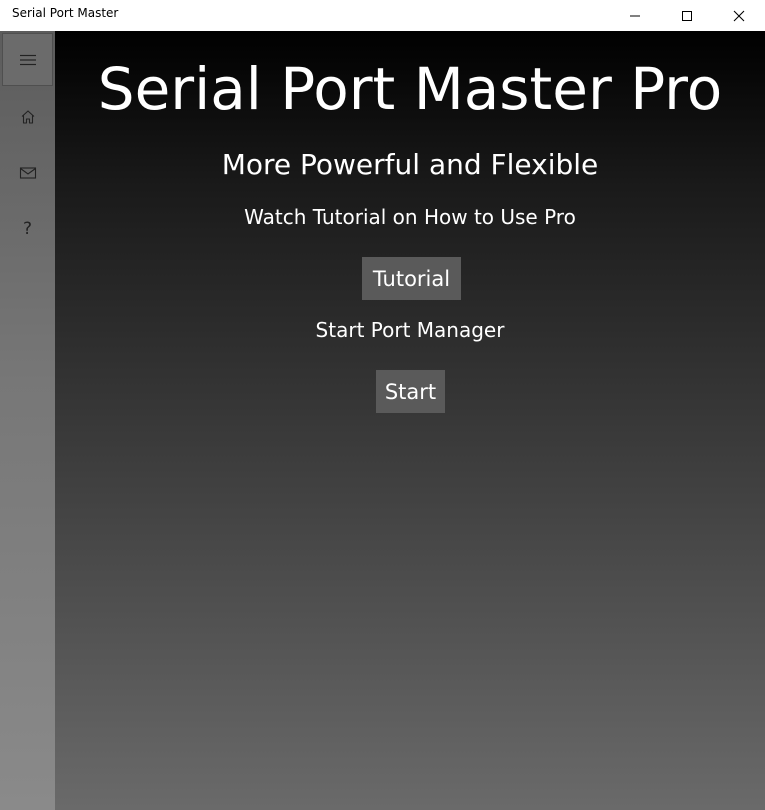  I want to click on start-port-manager-label: Start Port Manager, so click(410, 330).